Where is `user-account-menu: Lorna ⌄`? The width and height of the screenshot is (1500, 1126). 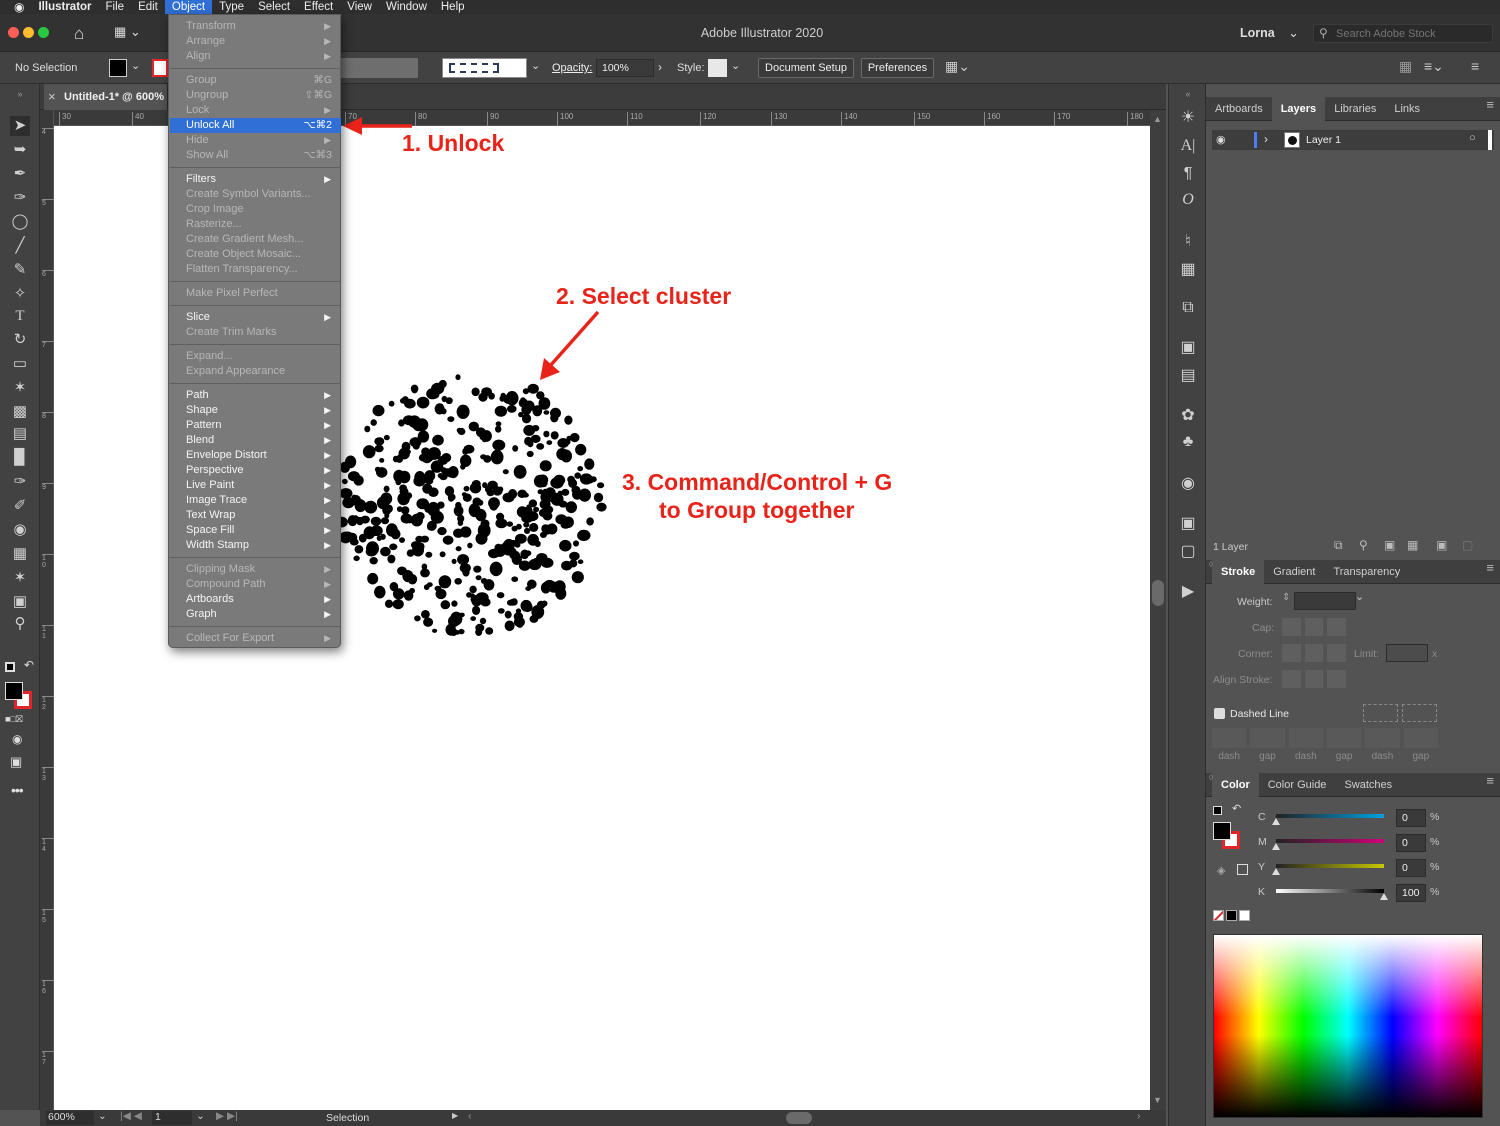
user-account-menu: Lorna ⌄ is located at coordinates (1269, 32).